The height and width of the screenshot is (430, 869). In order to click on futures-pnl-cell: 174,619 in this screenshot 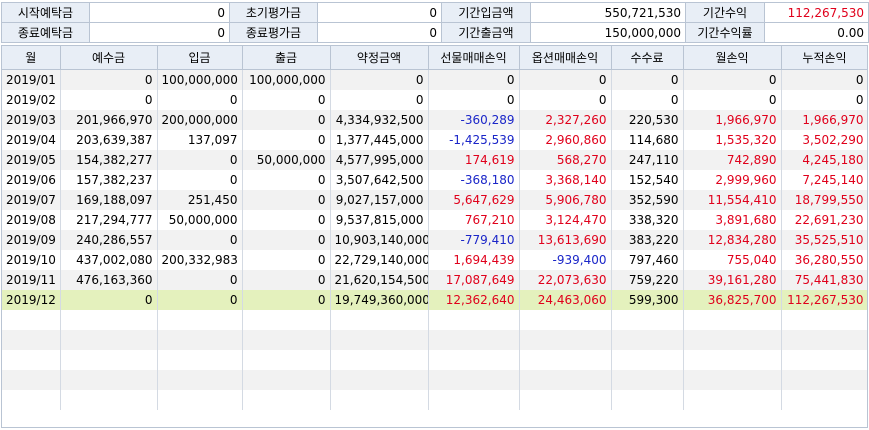, I will do `click(474, 160)`.